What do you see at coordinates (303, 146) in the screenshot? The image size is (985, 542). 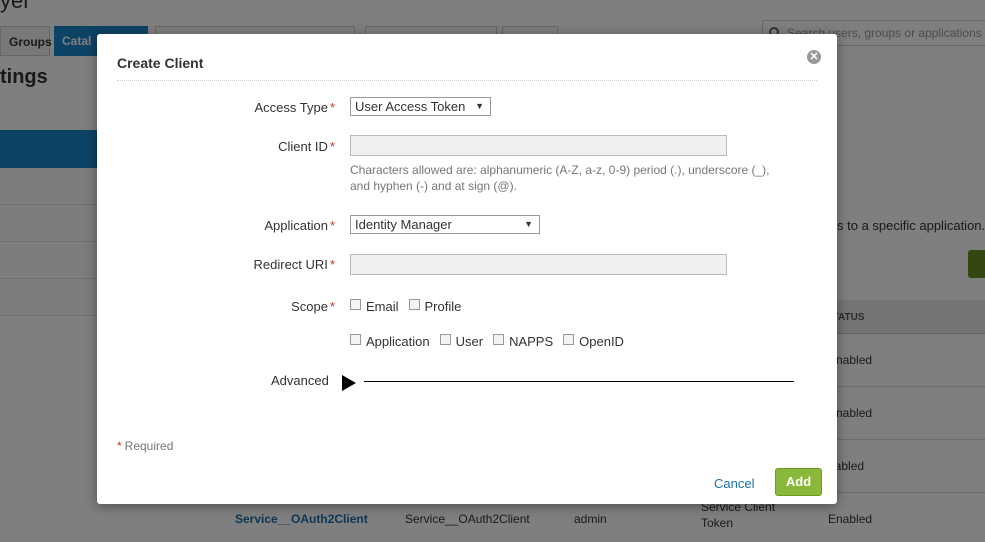 I see `label-text: Client ID` at bounding box center [303, 146].